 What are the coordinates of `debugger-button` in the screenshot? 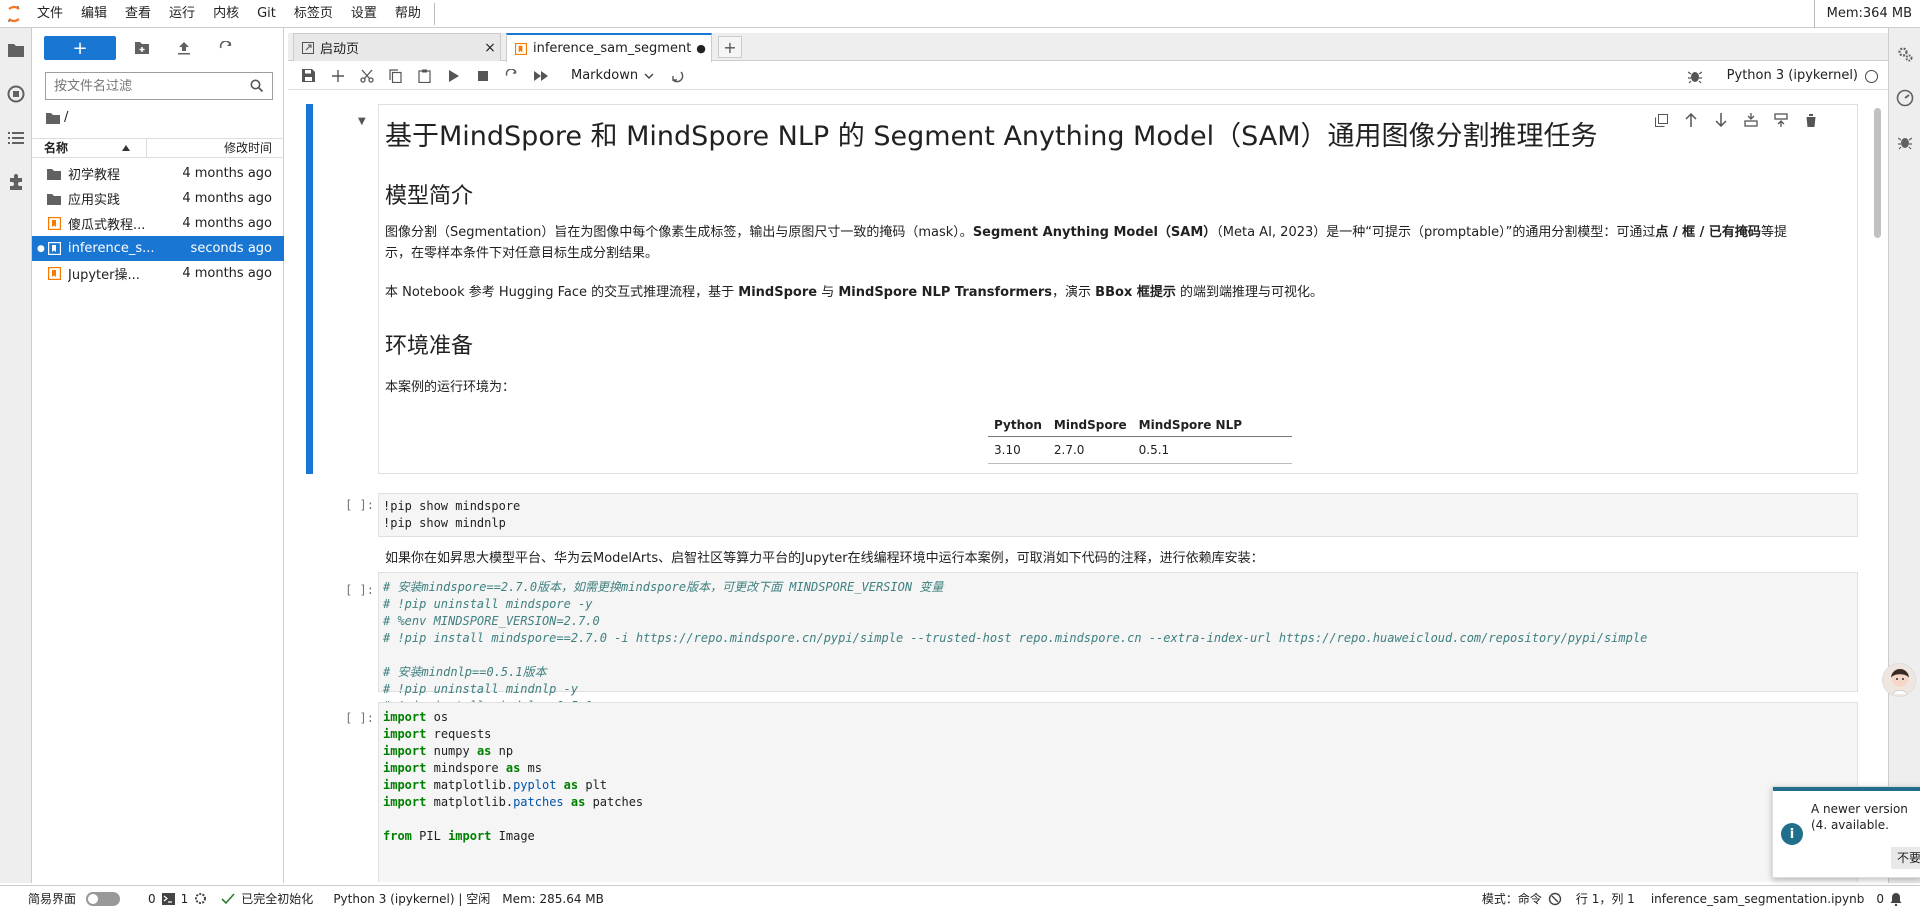 It's located at (1904, 142).